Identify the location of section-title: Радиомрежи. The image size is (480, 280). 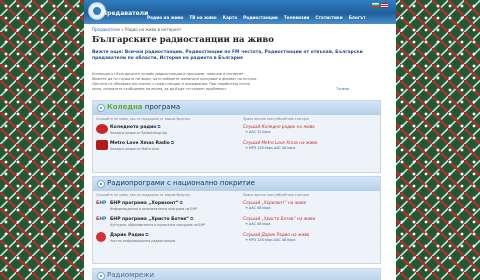
(131, 275).